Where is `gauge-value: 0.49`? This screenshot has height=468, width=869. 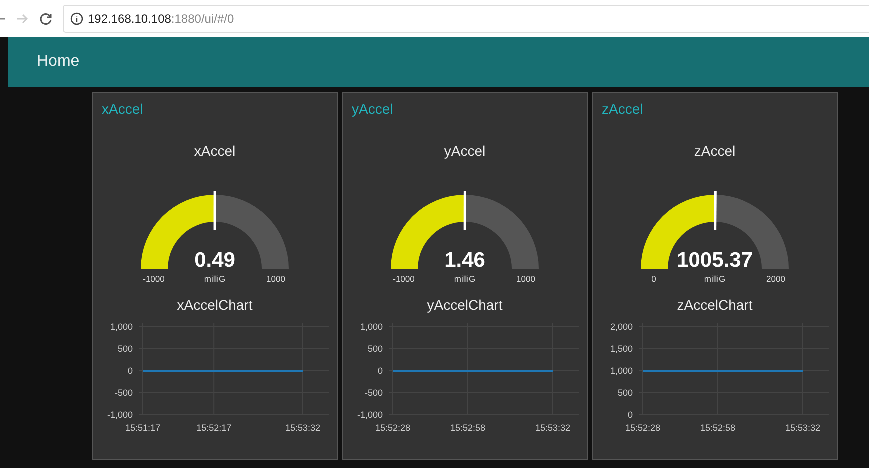
gauge-value: 0.49 is located at coordinates (215, 260).